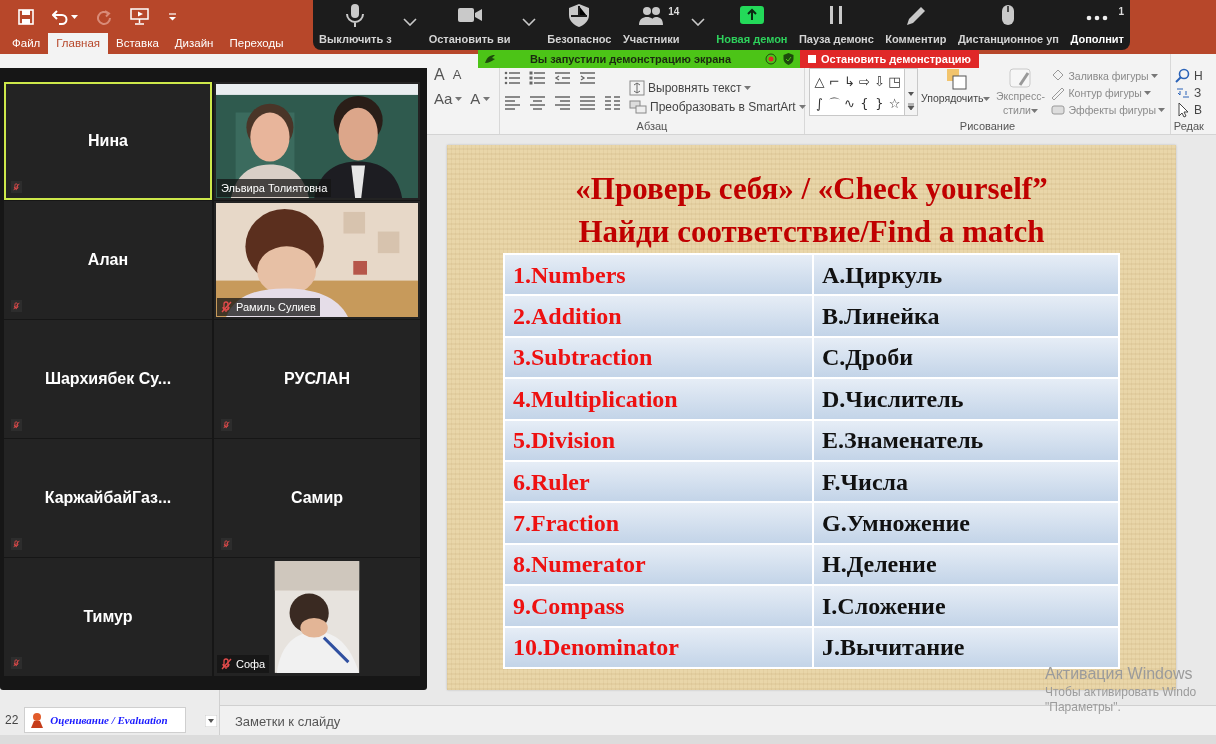 This screenshot has height=744, width=1216. What do you see at coordinates (836, 25) in the screenshot?
I see `toolbar-button: Пауза демонс` at bounding box center [836, 25].